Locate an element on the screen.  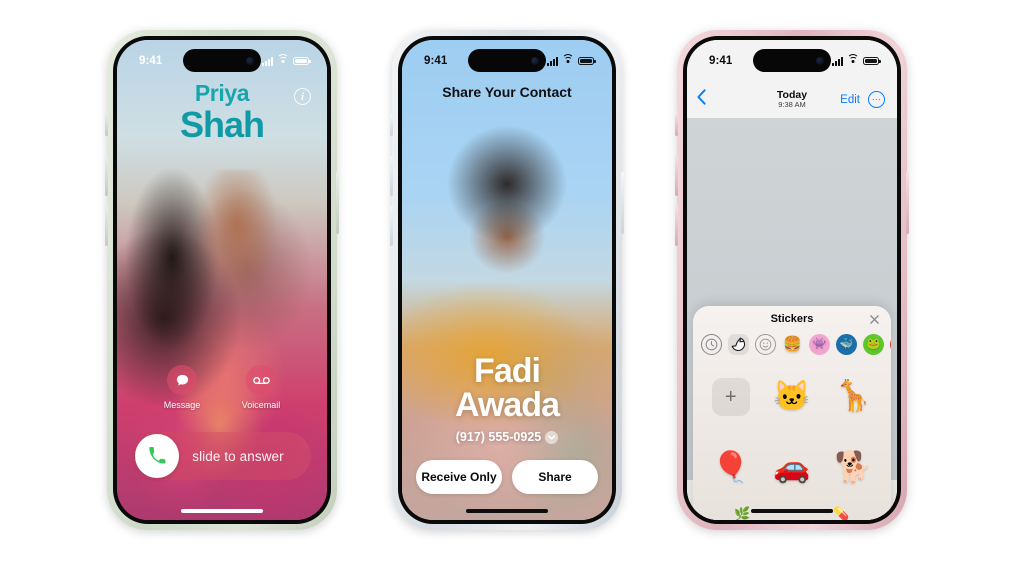
message-action-label: Message is located at coordinates (182, 405).